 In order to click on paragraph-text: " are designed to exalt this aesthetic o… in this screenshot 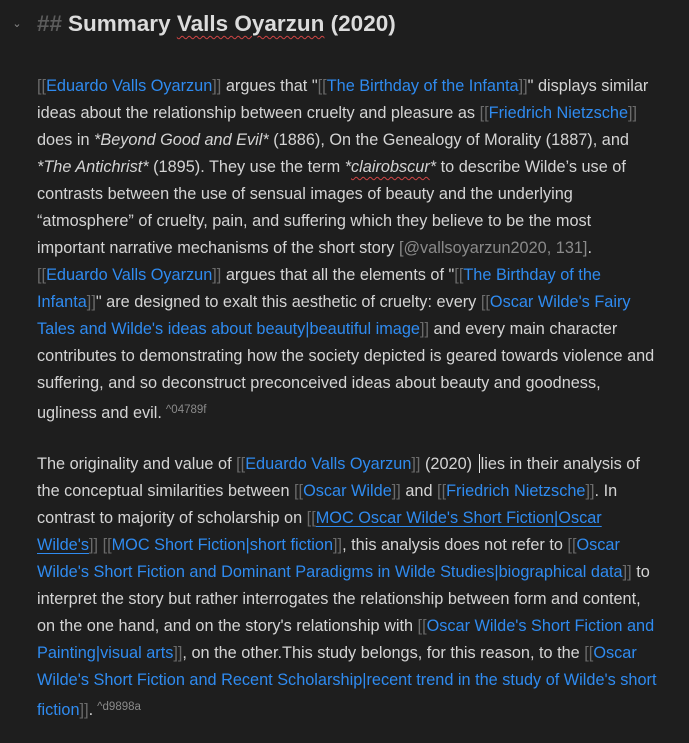, I will do `click(288, 302)`.